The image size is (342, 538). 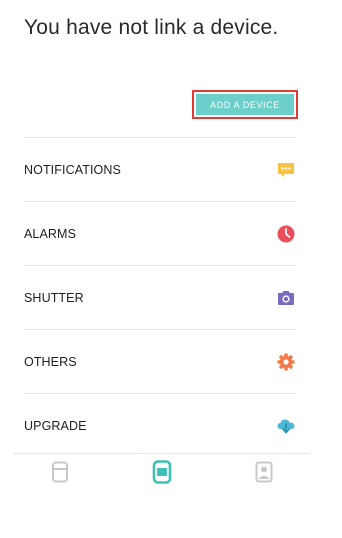 I want to click on menu-item-label: UPGRADE, so click(x=55, y=425).